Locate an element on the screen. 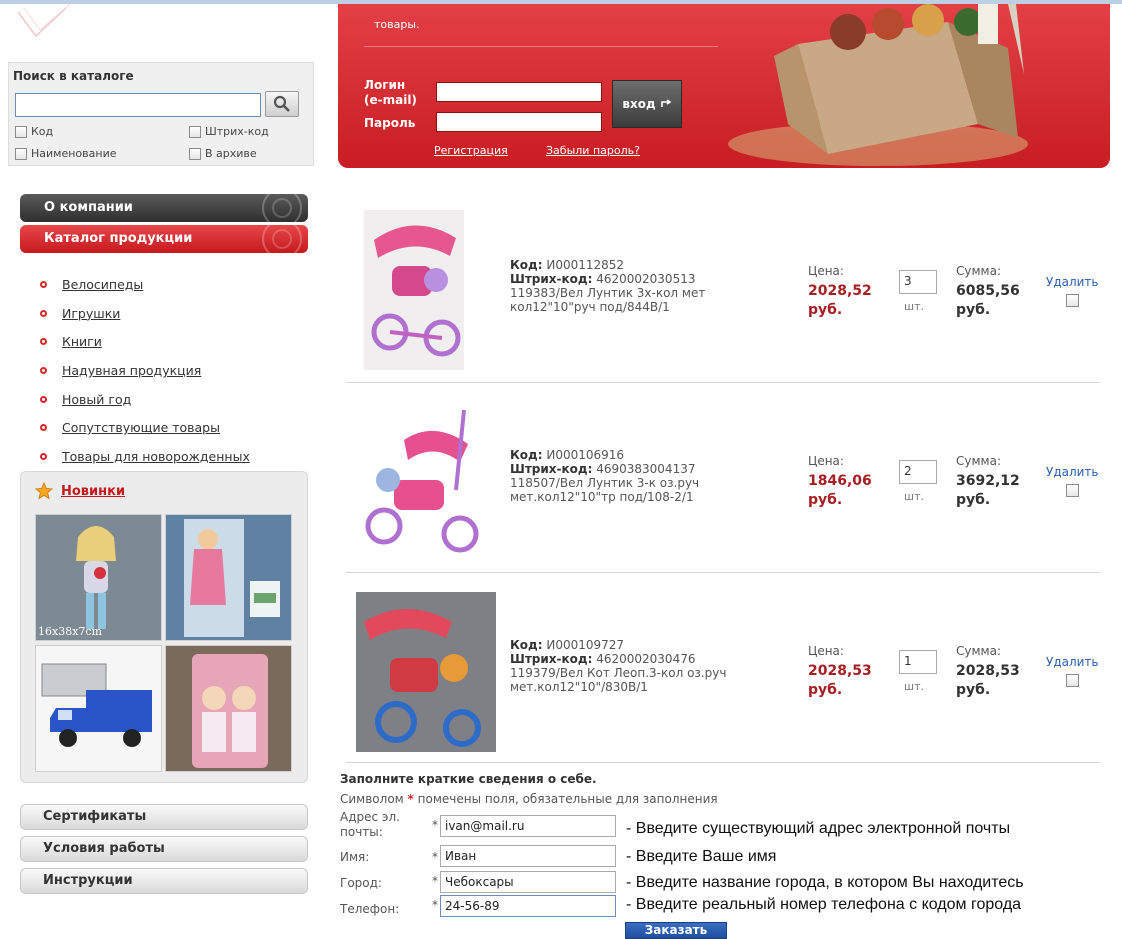  category-item: Сопутствующие товары is located at coordinates (145, 427).